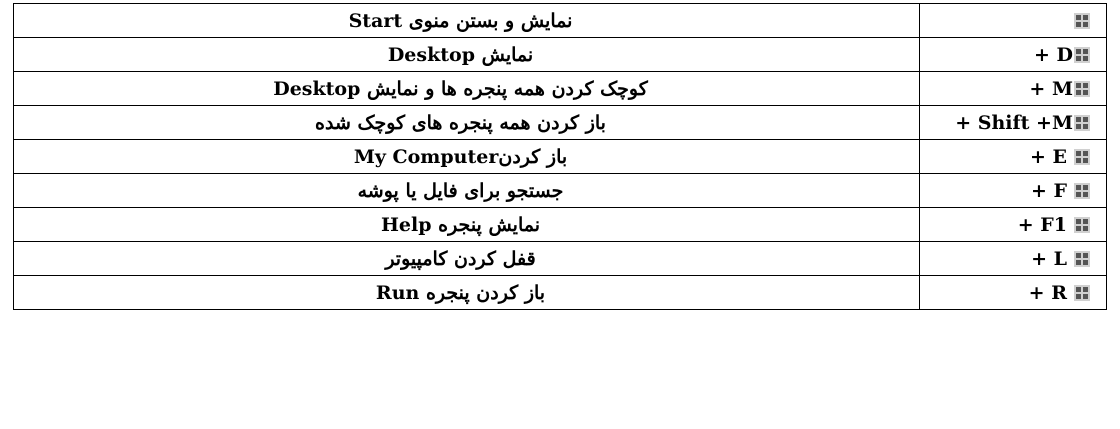 The height and width of the screenshot is (429, 1120). Describe the element at coordinates (460, 54) in the screenshot. I see `shortcut-description: نمایش Desktop` at that location.